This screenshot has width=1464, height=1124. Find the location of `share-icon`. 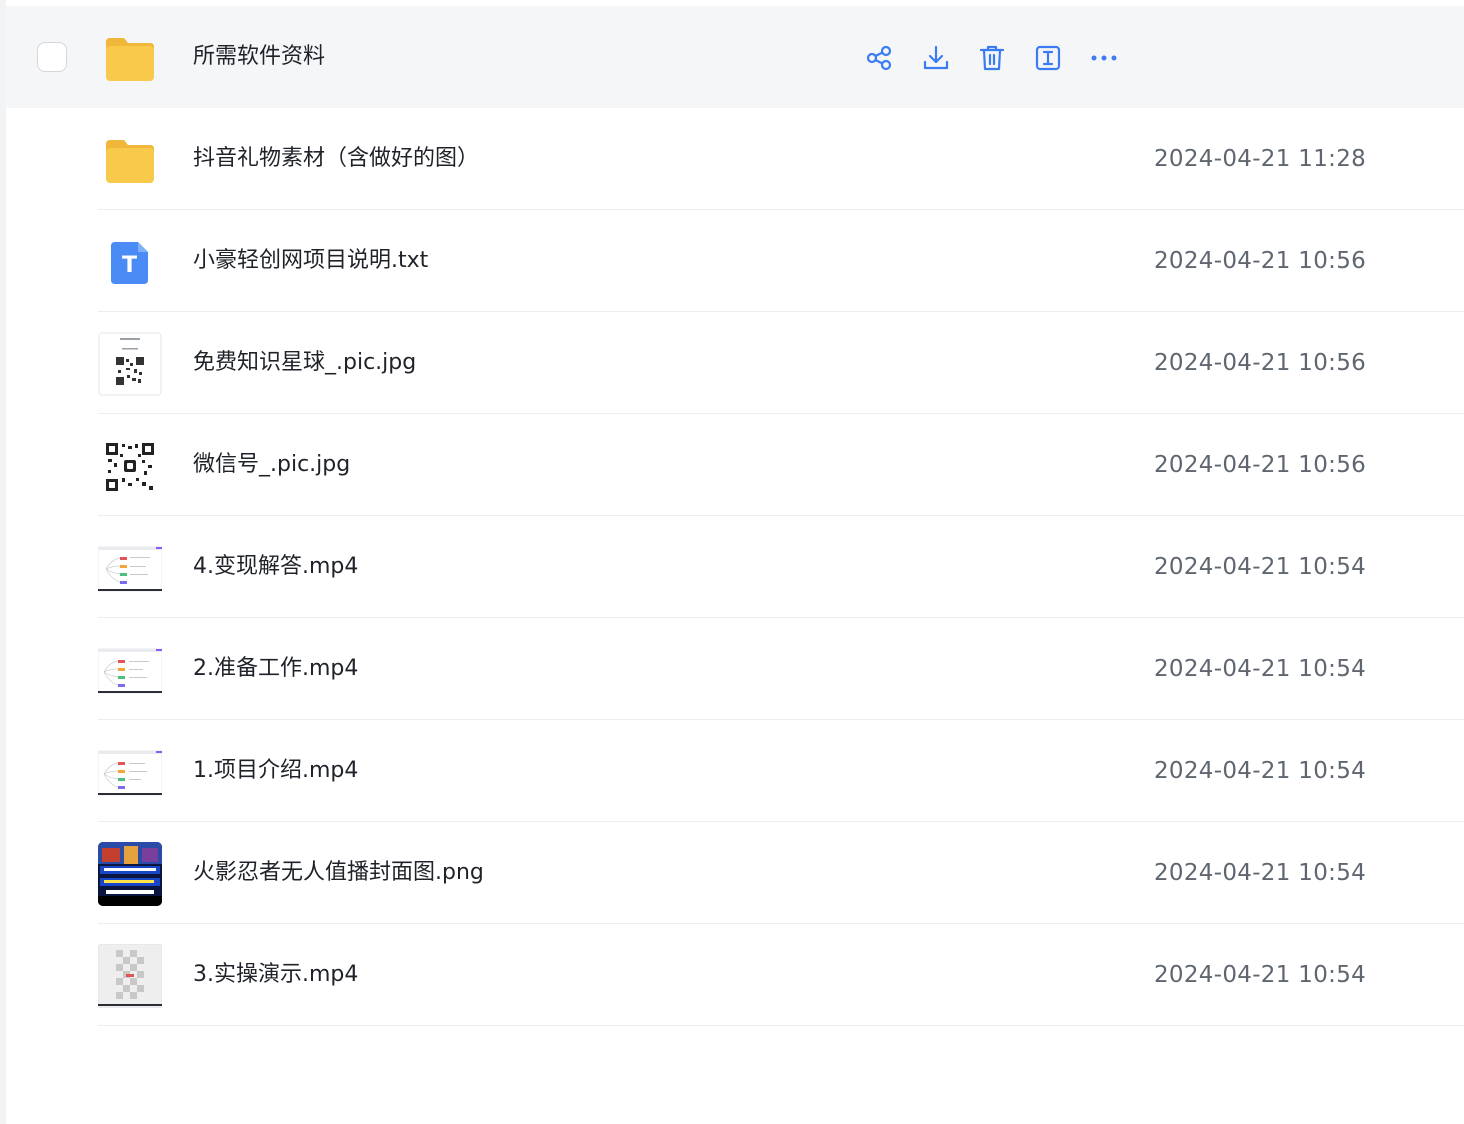

share-icon is located at coordinates (879, 58).